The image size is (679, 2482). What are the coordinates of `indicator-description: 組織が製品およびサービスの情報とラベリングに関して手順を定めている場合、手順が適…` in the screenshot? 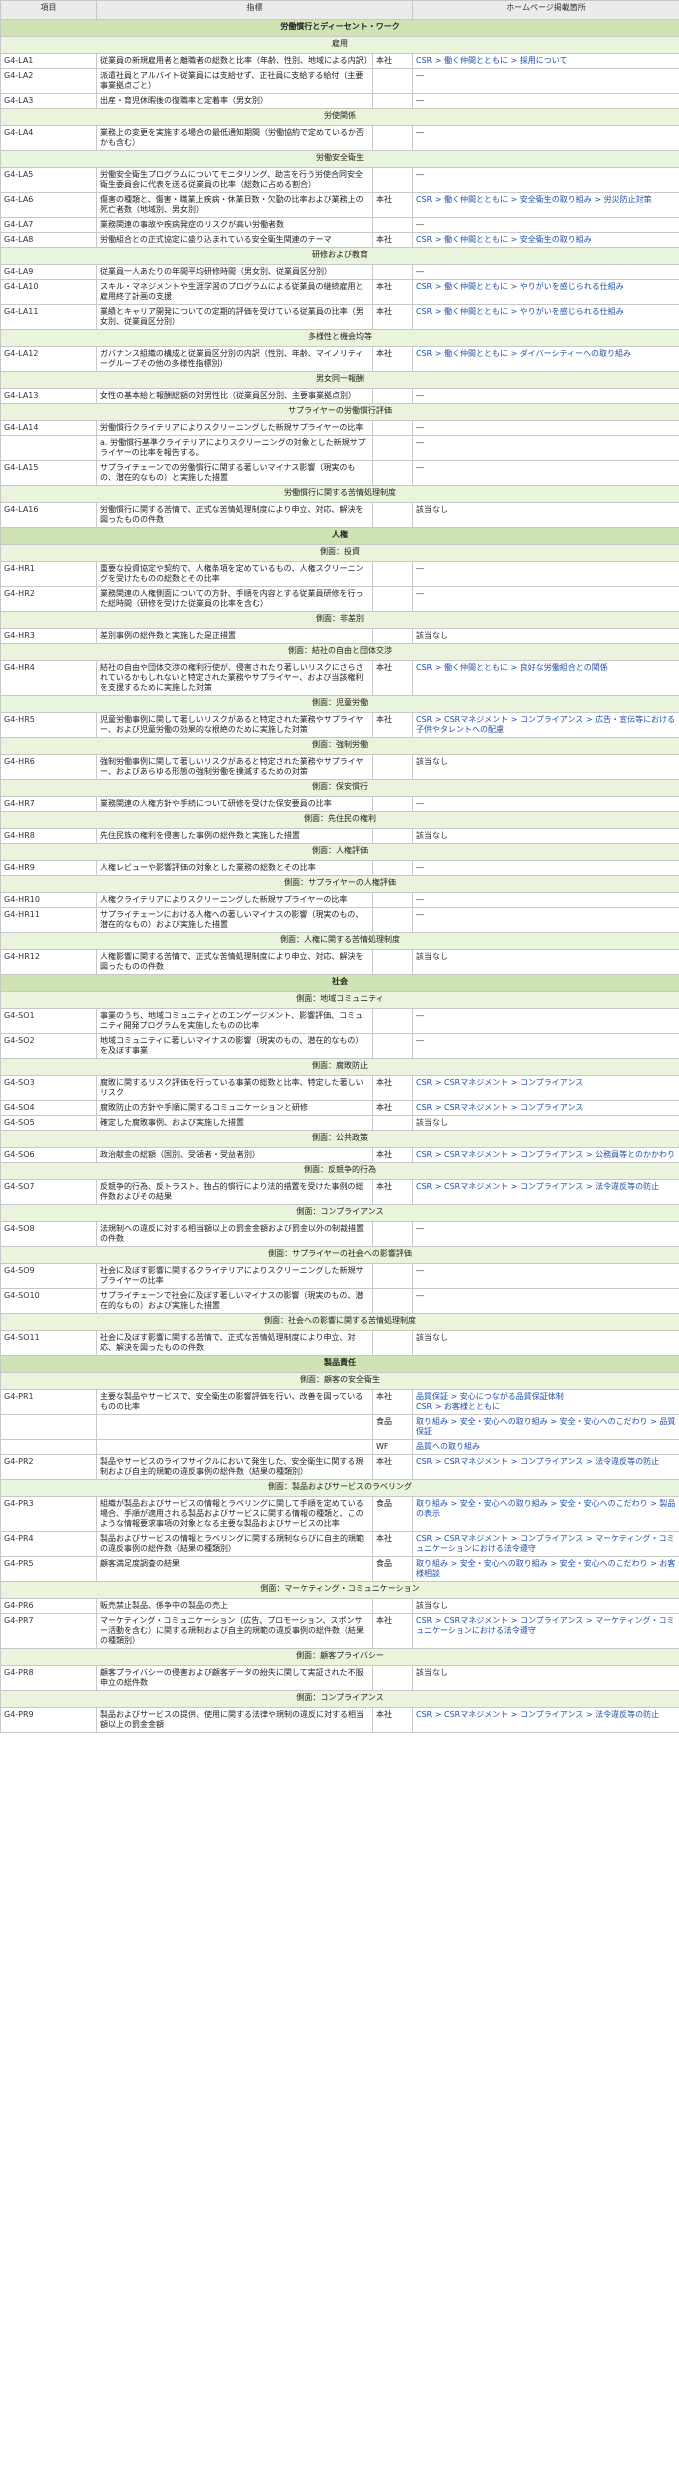 It's located at (234, 1514).